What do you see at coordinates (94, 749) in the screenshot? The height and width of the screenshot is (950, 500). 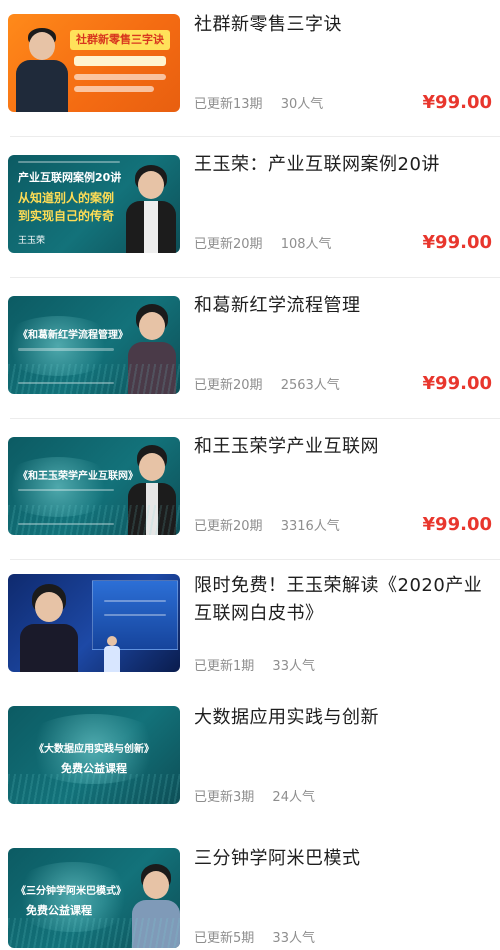 I see `thumbnail-title: 《大数据应用实践与创新》` at bounding box center [94, 749].